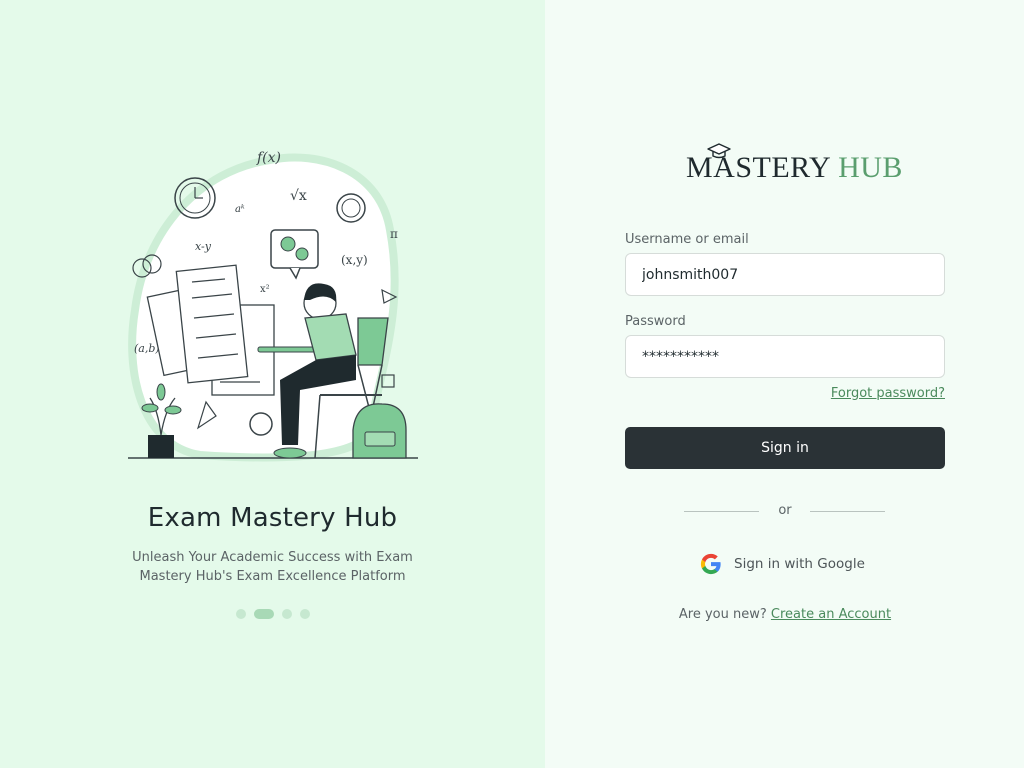 The image size is (1024, 768). What do you see at coordinates (655, 321) in the screenshot?
I see `password-label: Password` at bounding box center [655, 321].